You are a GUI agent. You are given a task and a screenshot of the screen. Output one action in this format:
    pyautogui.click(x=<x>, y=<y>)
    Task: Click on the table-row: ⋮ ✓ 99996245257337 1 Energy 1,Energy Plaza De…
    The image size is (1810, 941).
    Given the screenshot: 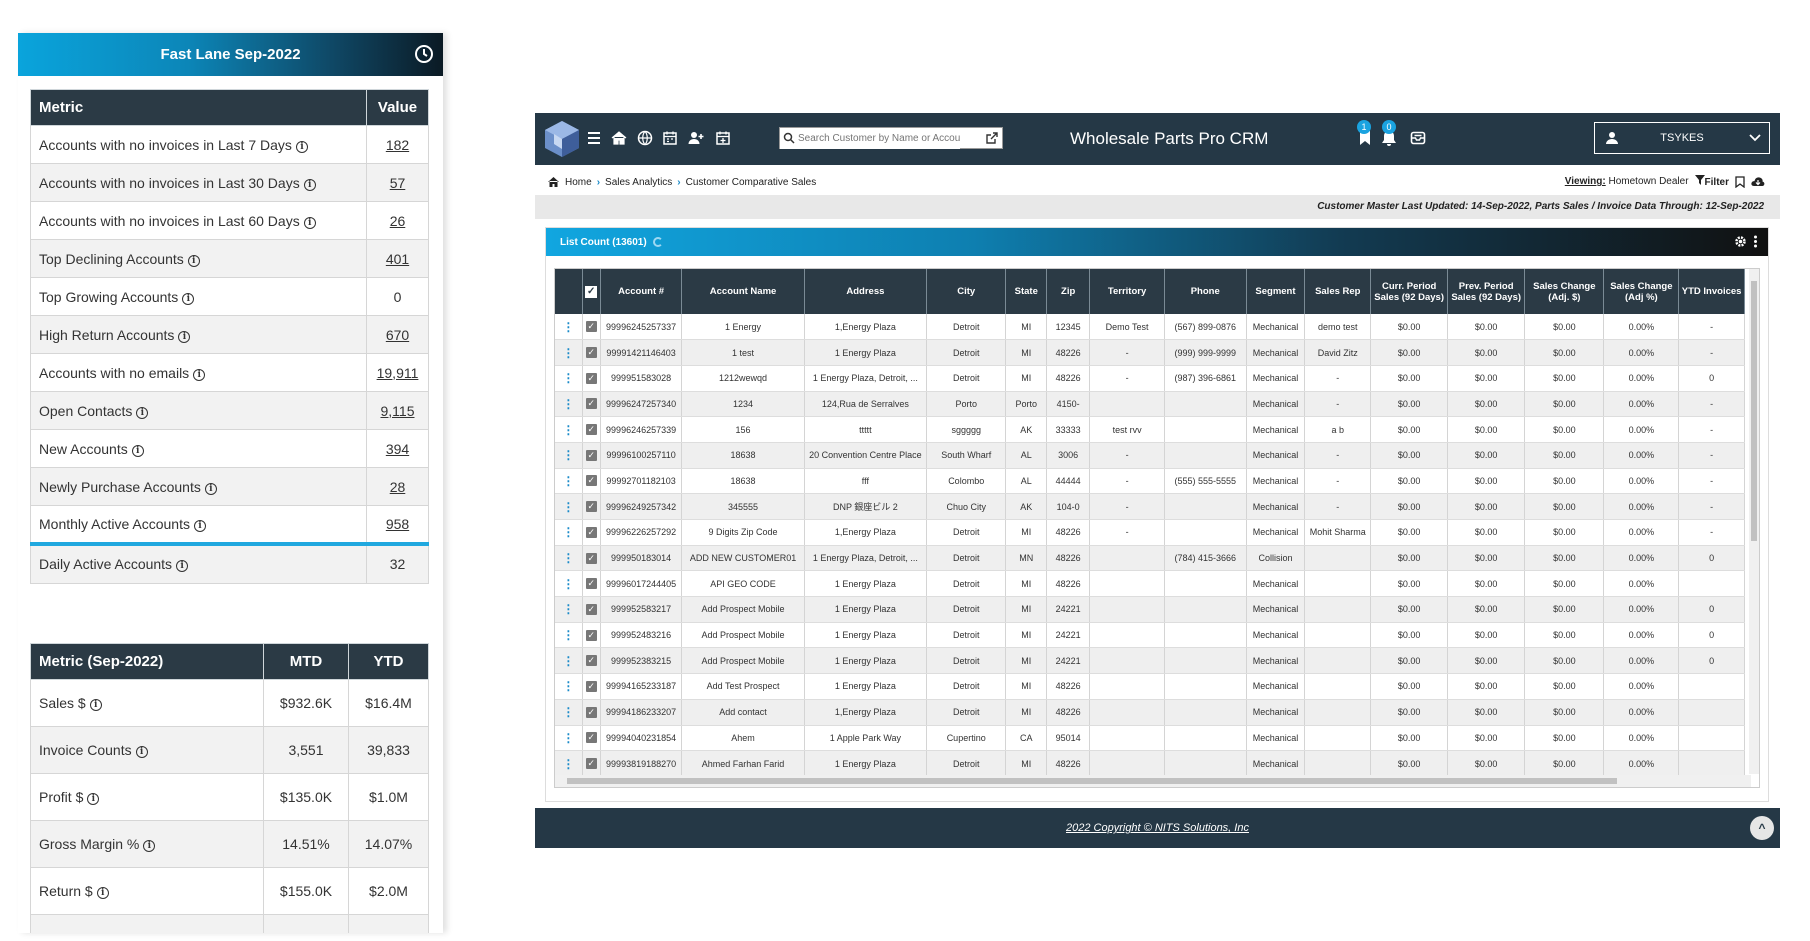 What is the action you would take?
    pyautogui.click(x=1150, y=327)
    